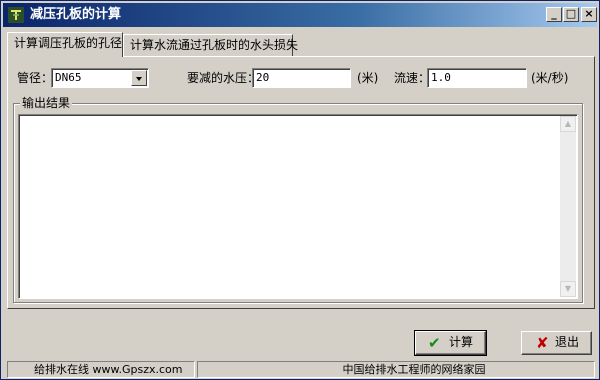  What do you see at coordinates (568, 289) in the screenshot?
I see `scroll-down-icon: ▼` at bounding box center [568, 289].